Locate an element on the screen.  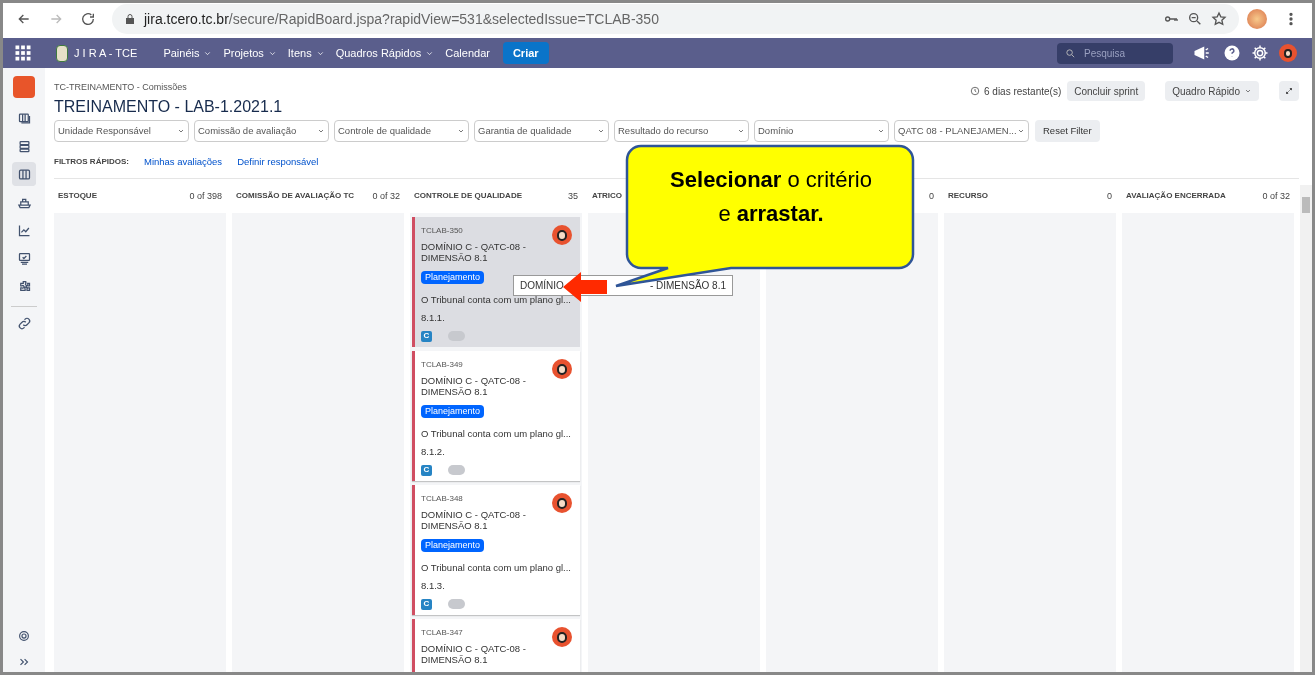
nav-menu: Quadros Rápidos is located at coordinates (385, 53).